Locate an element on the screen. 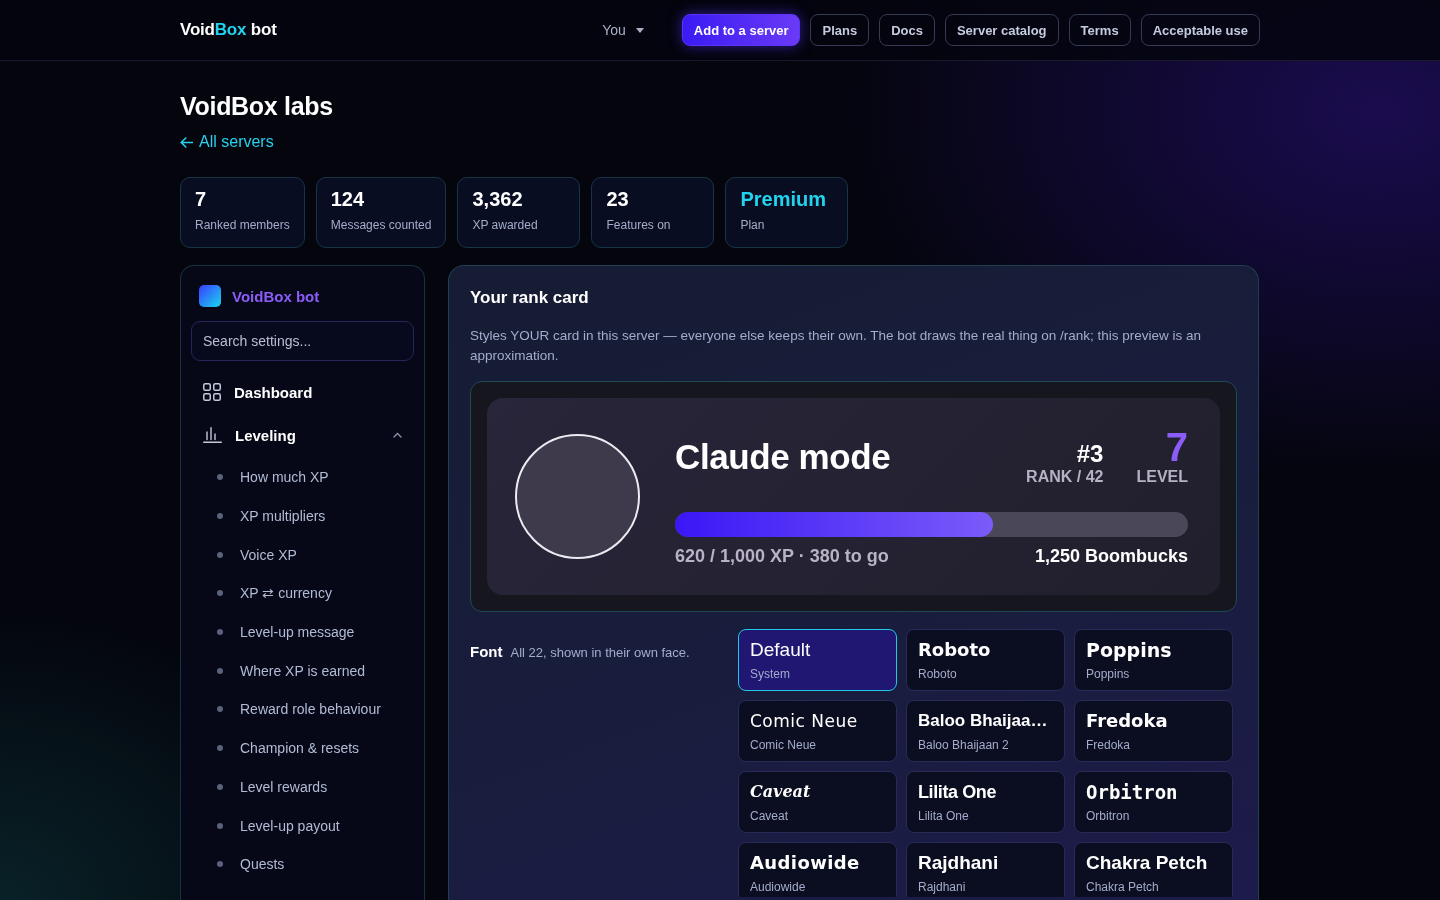 Image resolution: width=1440 pixels, height=900 pixels. stat-label: XP awarded is located at coordinates (505, 225).